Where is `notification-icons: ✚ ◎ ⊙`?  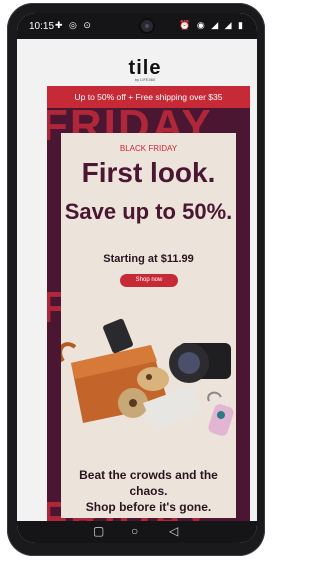
notification-icons: ✚ ◎ ⊙ is located at coordinates (74, 25).